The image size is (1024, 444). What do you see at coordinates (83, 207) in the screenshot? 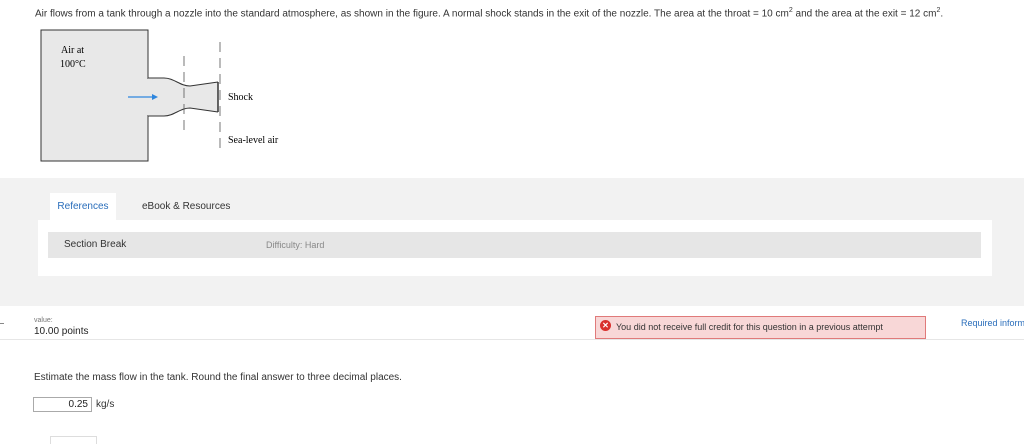
I see `tab-references: References` at bounding box center [83, 207].